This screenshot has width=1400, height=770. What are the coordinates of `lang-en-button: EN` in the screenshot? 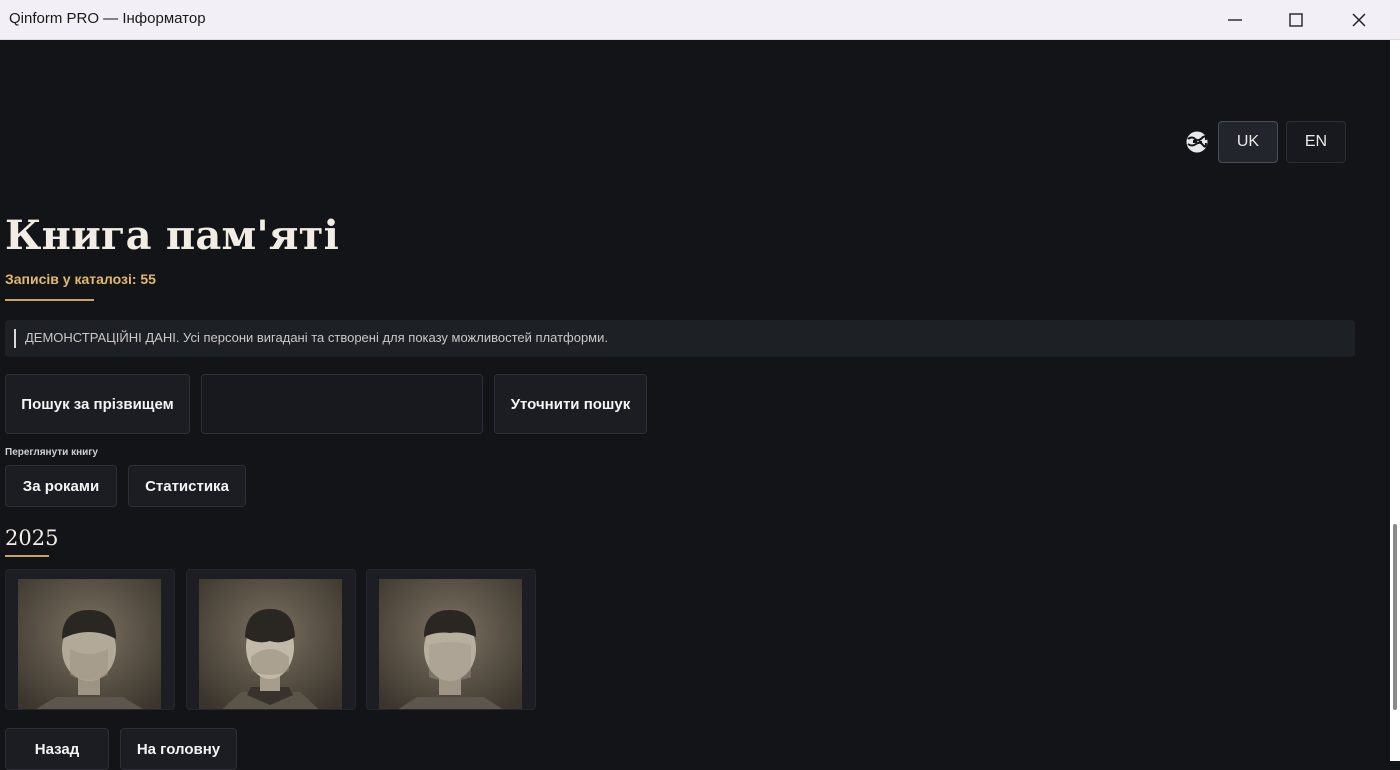 It's located at (1316, 142).